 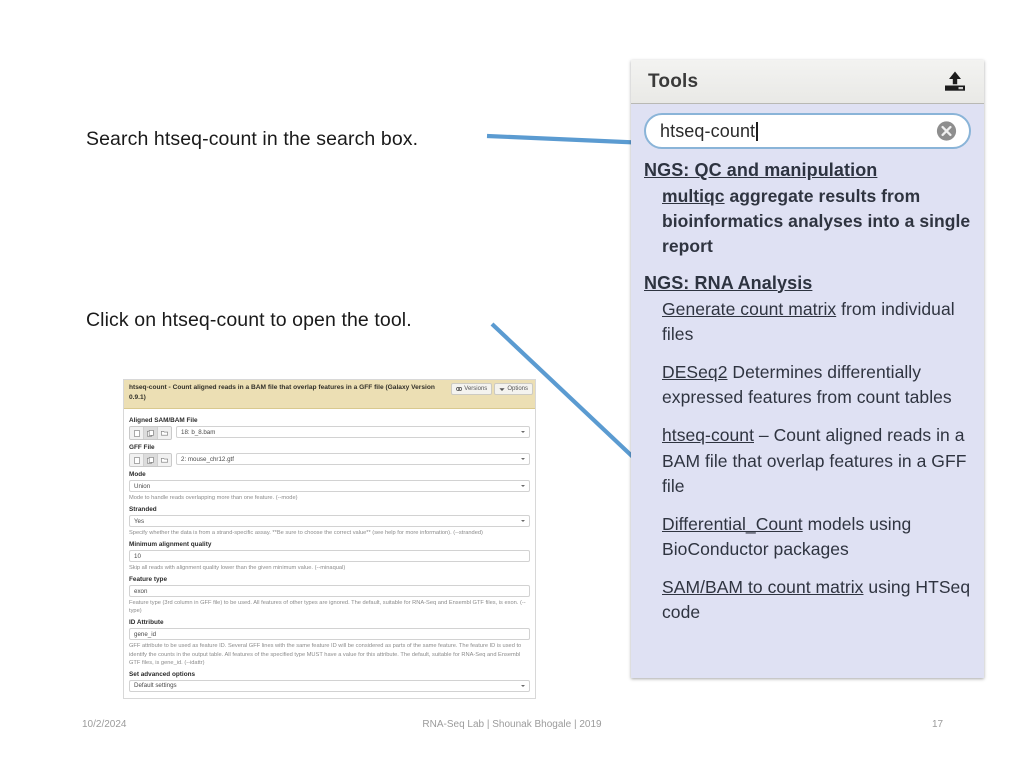 What do you see at coordinates (512, 724) in the screenshot?
I see `footer-center-text: RNA-Seq Lab | Shounak Bhogale | 2019` at bounding box center [512, 724].